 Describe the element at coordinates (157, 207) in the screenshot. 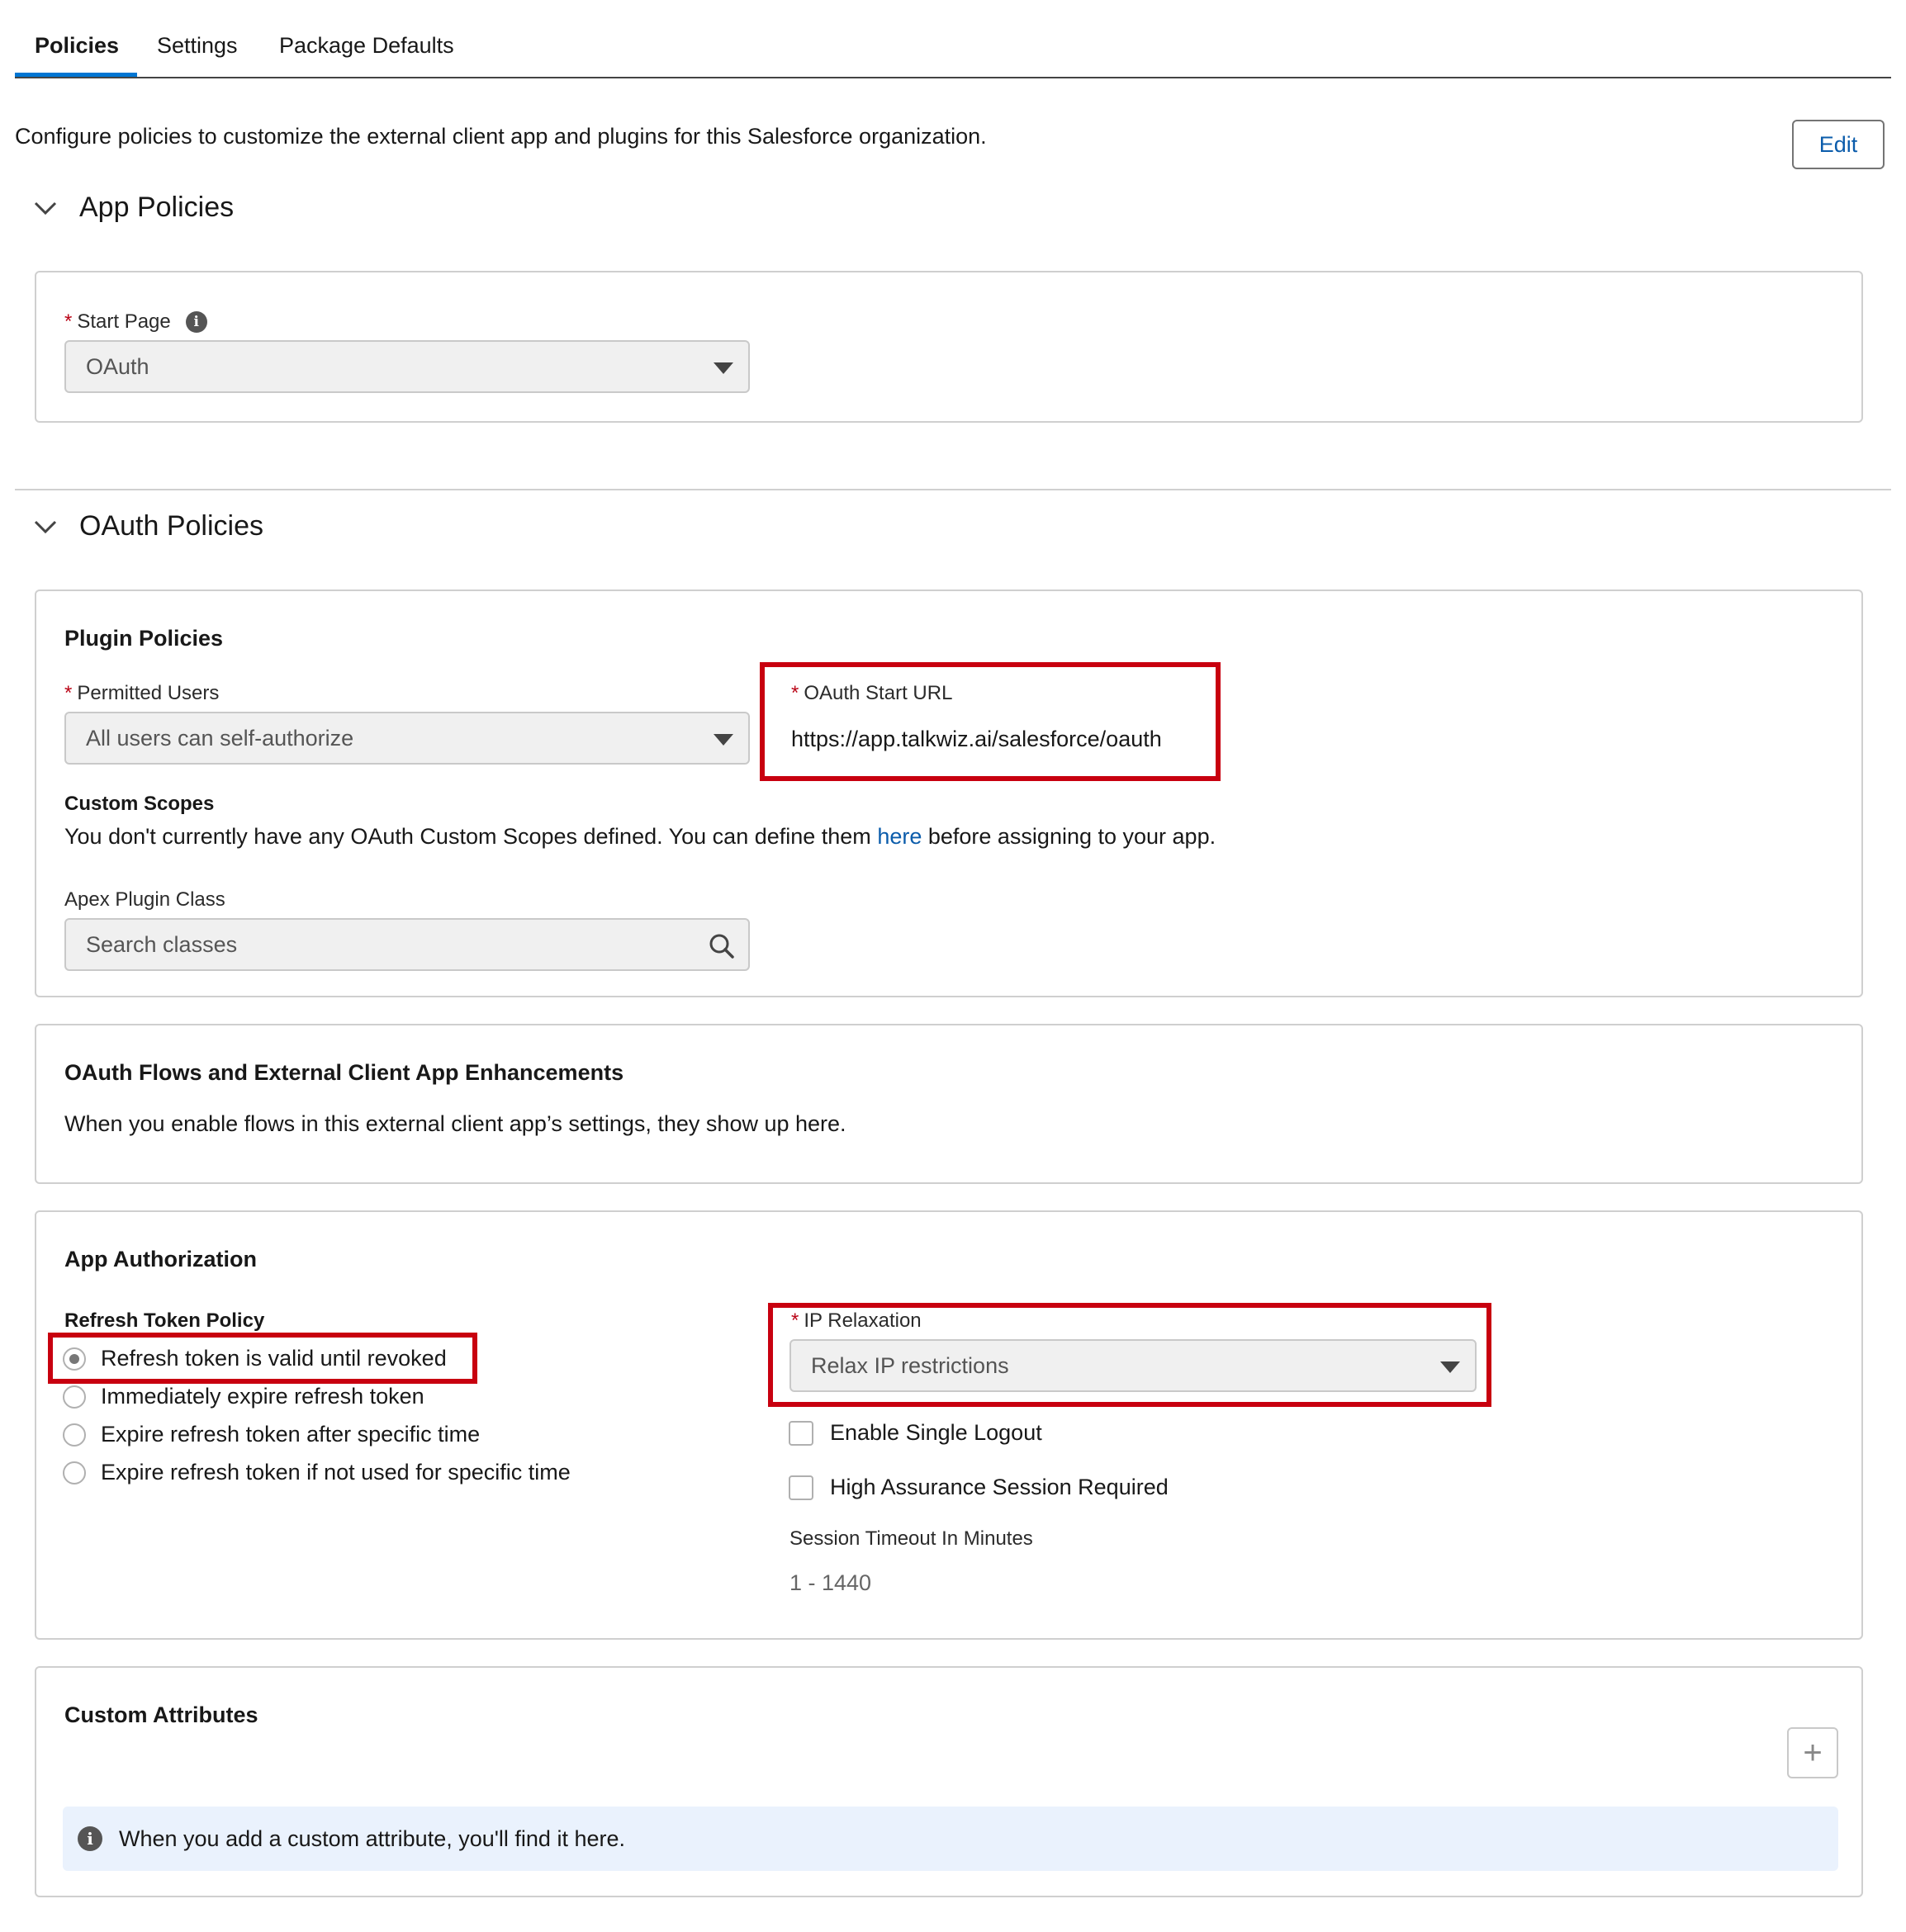

I see `app-policies-title: App Policies` at that location.